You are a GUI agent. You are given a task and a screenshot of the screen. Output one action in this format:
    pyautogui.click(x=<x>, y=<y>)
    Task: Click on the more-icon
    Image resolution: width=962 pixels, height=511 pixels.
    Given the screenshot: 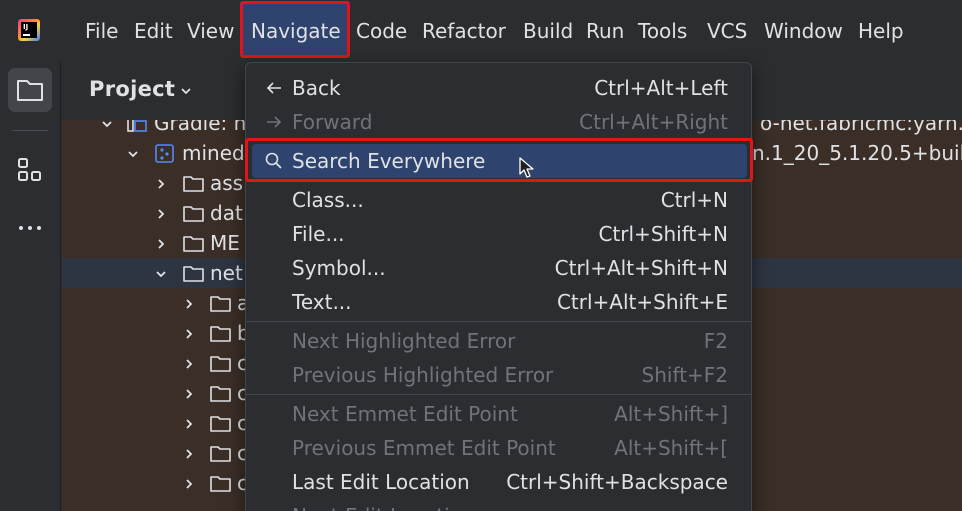 What is the action you would take?
    pyautogui.click(x=30, y=228)
    